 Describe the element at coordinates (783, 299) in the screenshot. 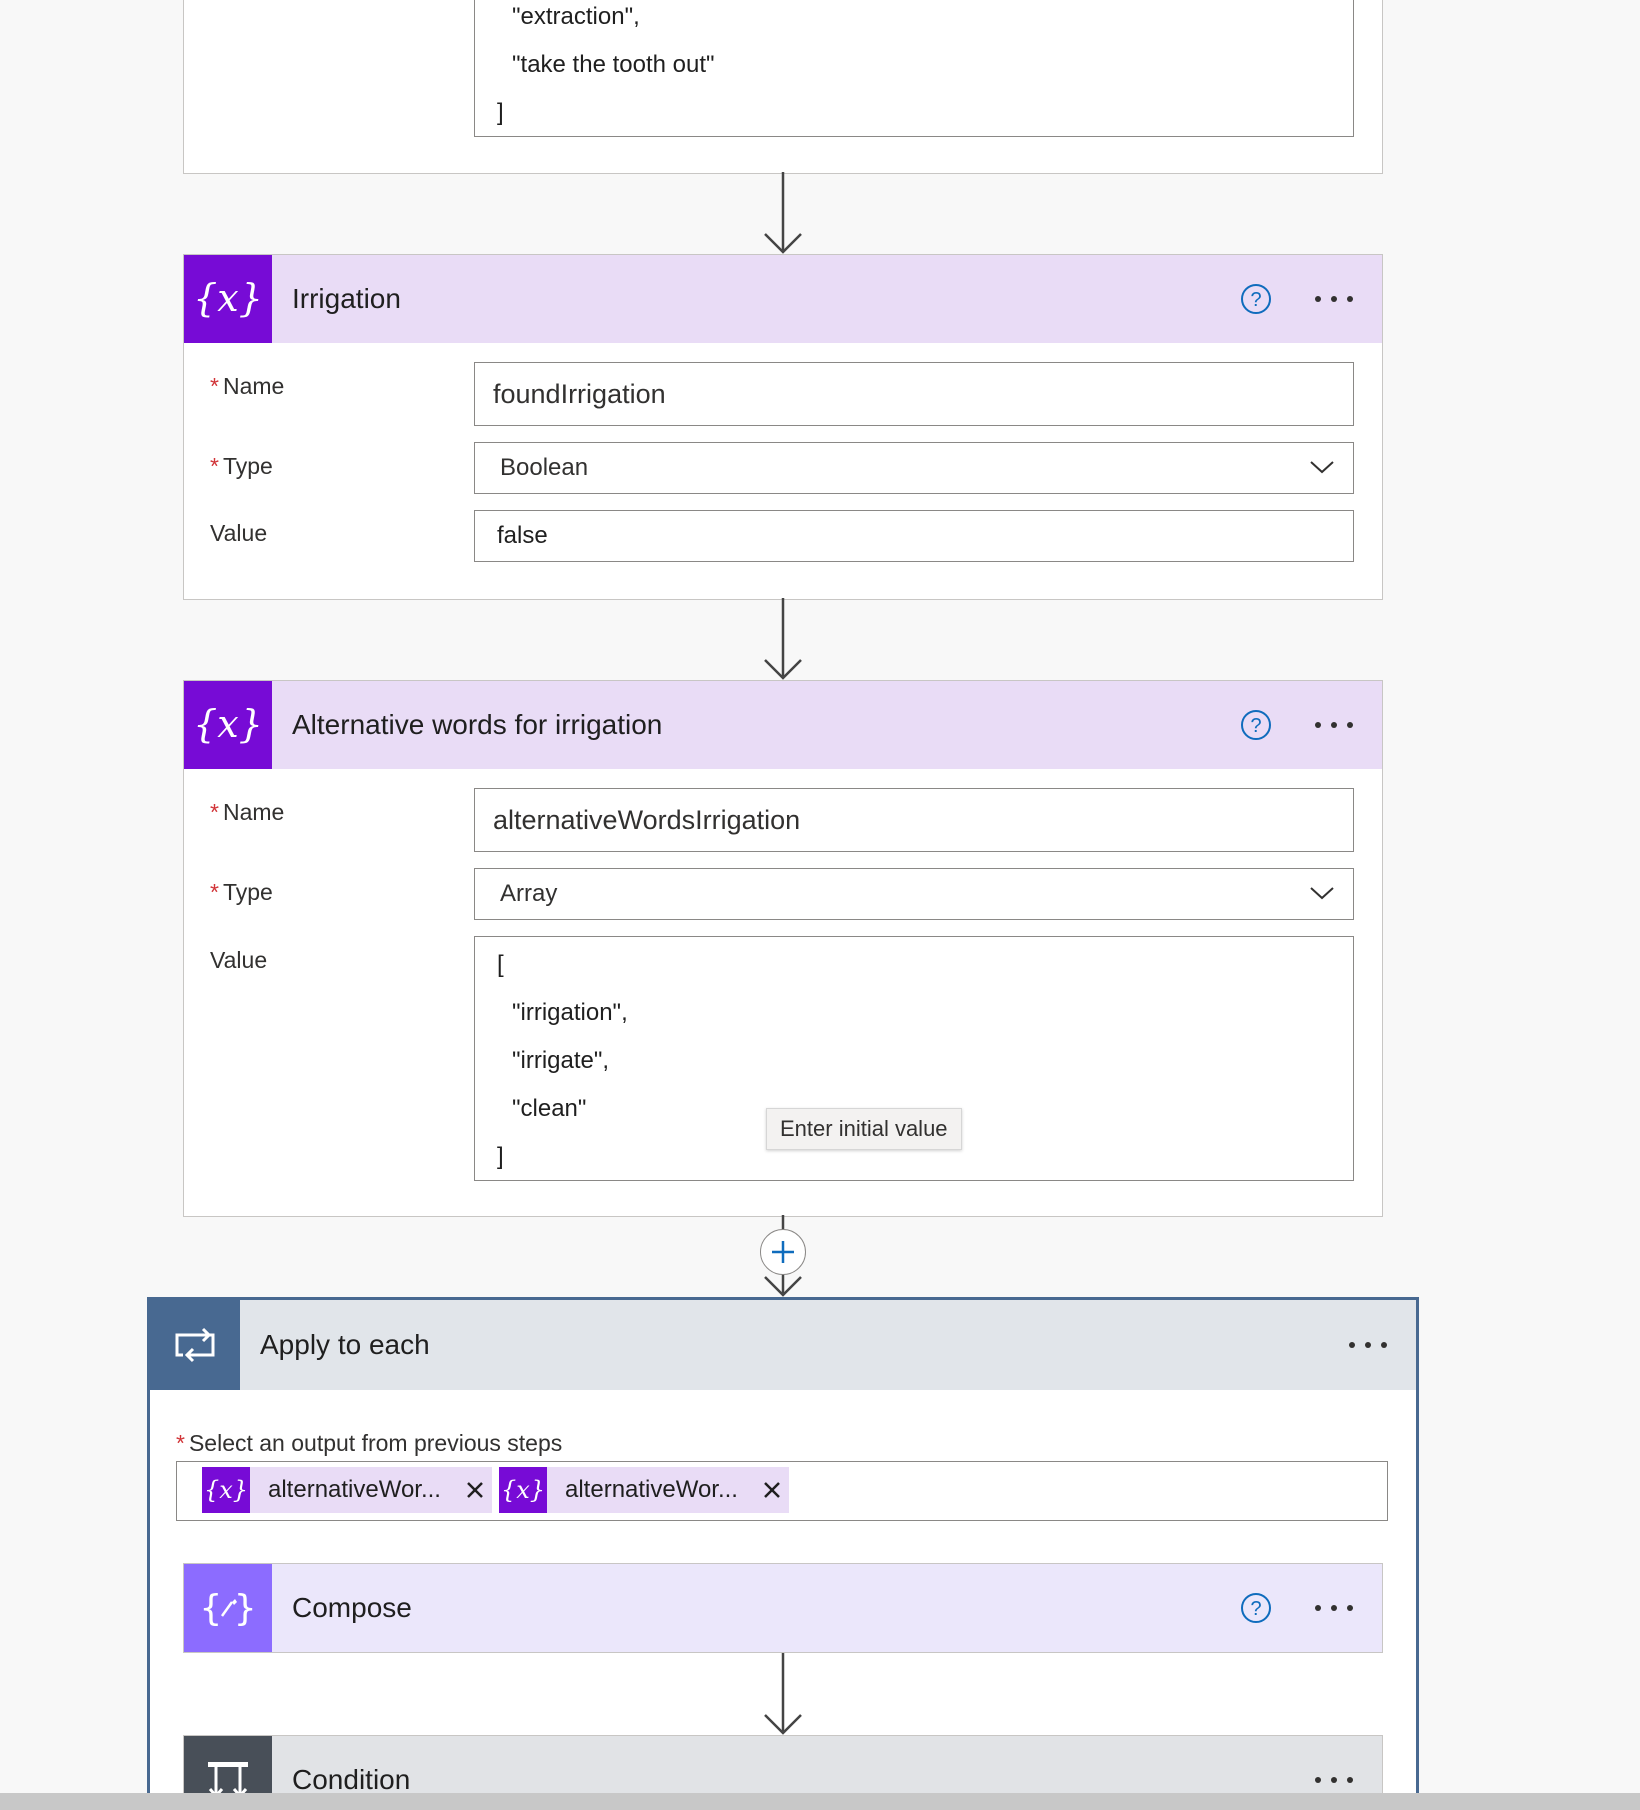

I see `card-header: {x} Irrigation ?` at that location.